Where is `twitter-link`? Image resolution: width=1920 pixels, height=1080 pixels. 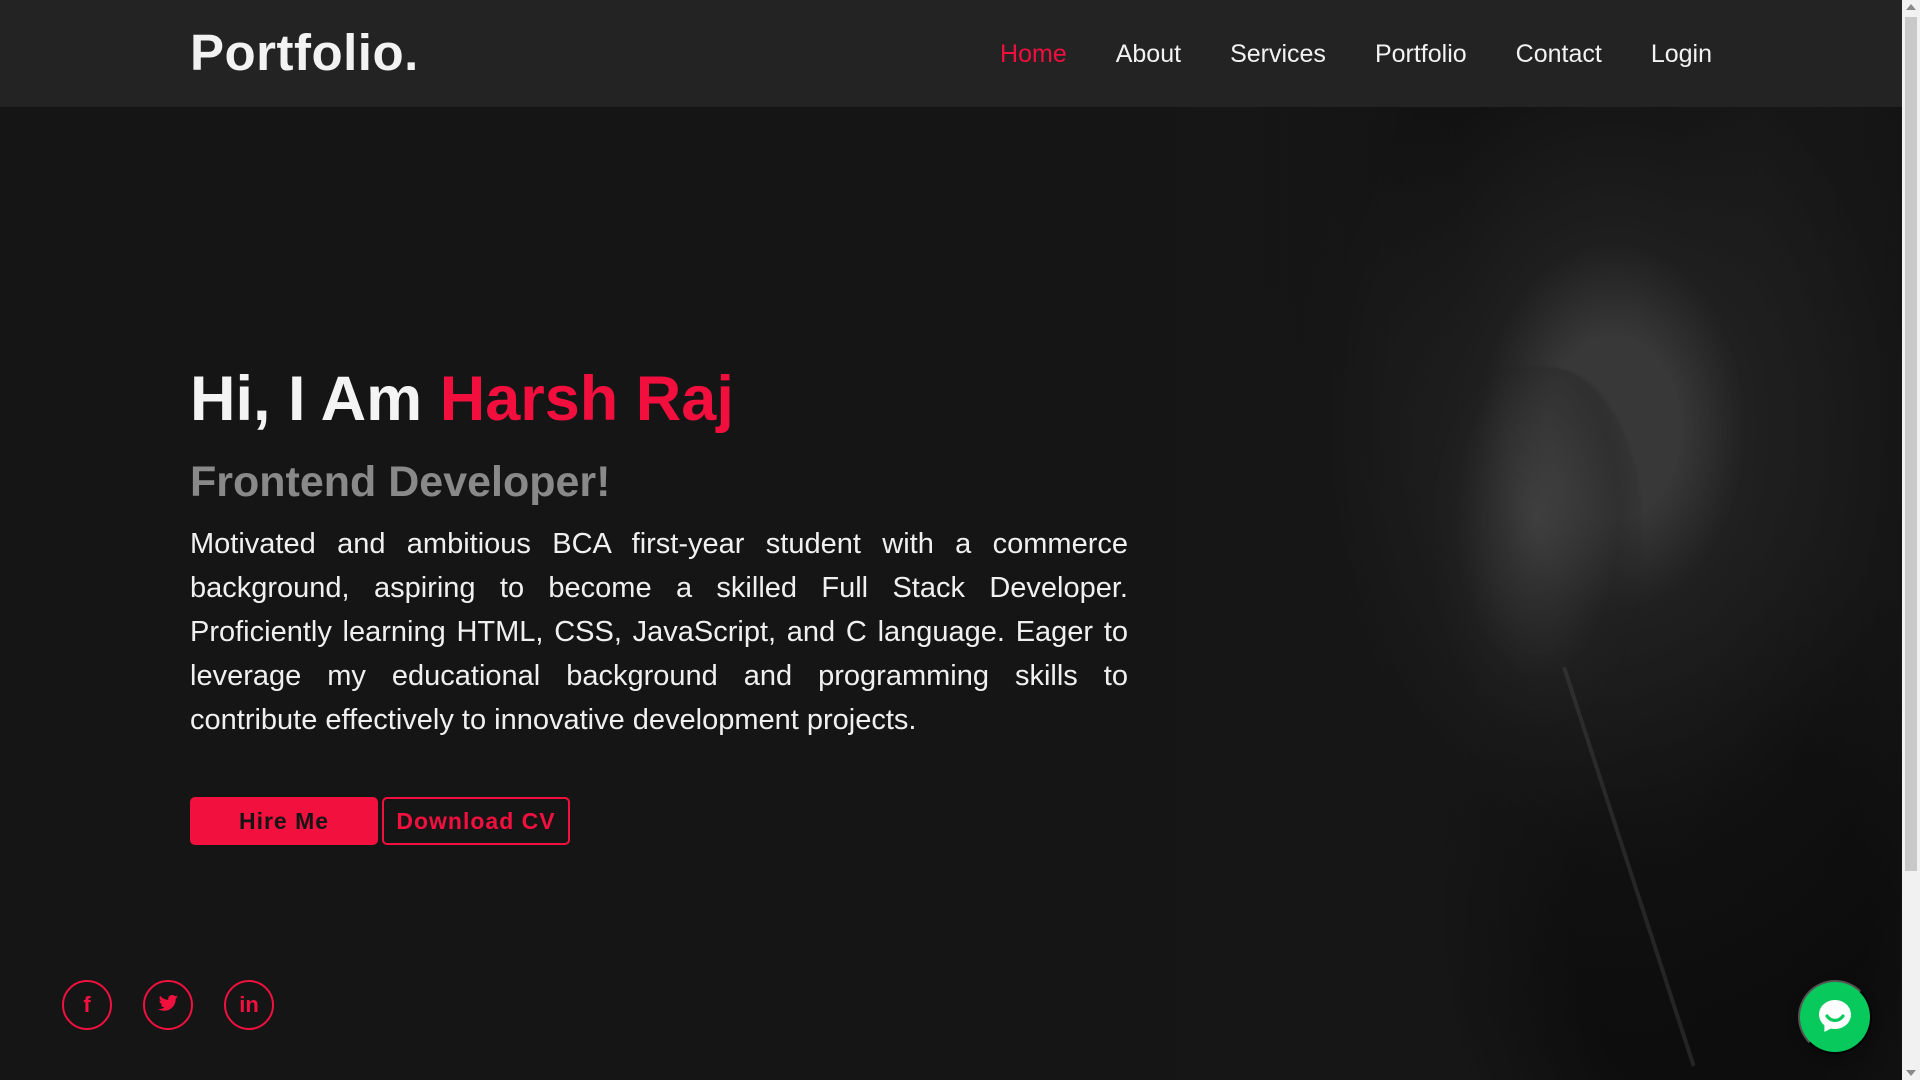 twitter-link is located at coordinates (168, 1005).